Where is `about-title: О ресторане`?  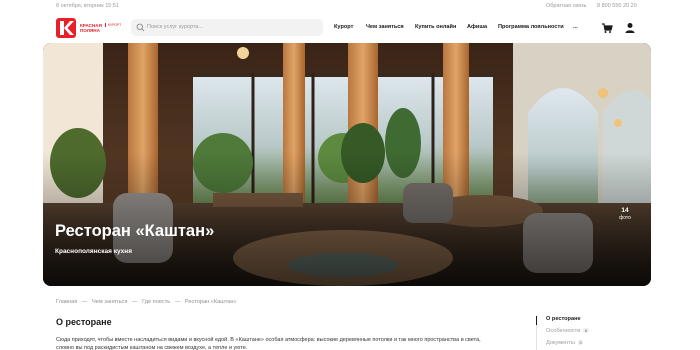 about-title: О ресторане is located at coordinates (84, 322).